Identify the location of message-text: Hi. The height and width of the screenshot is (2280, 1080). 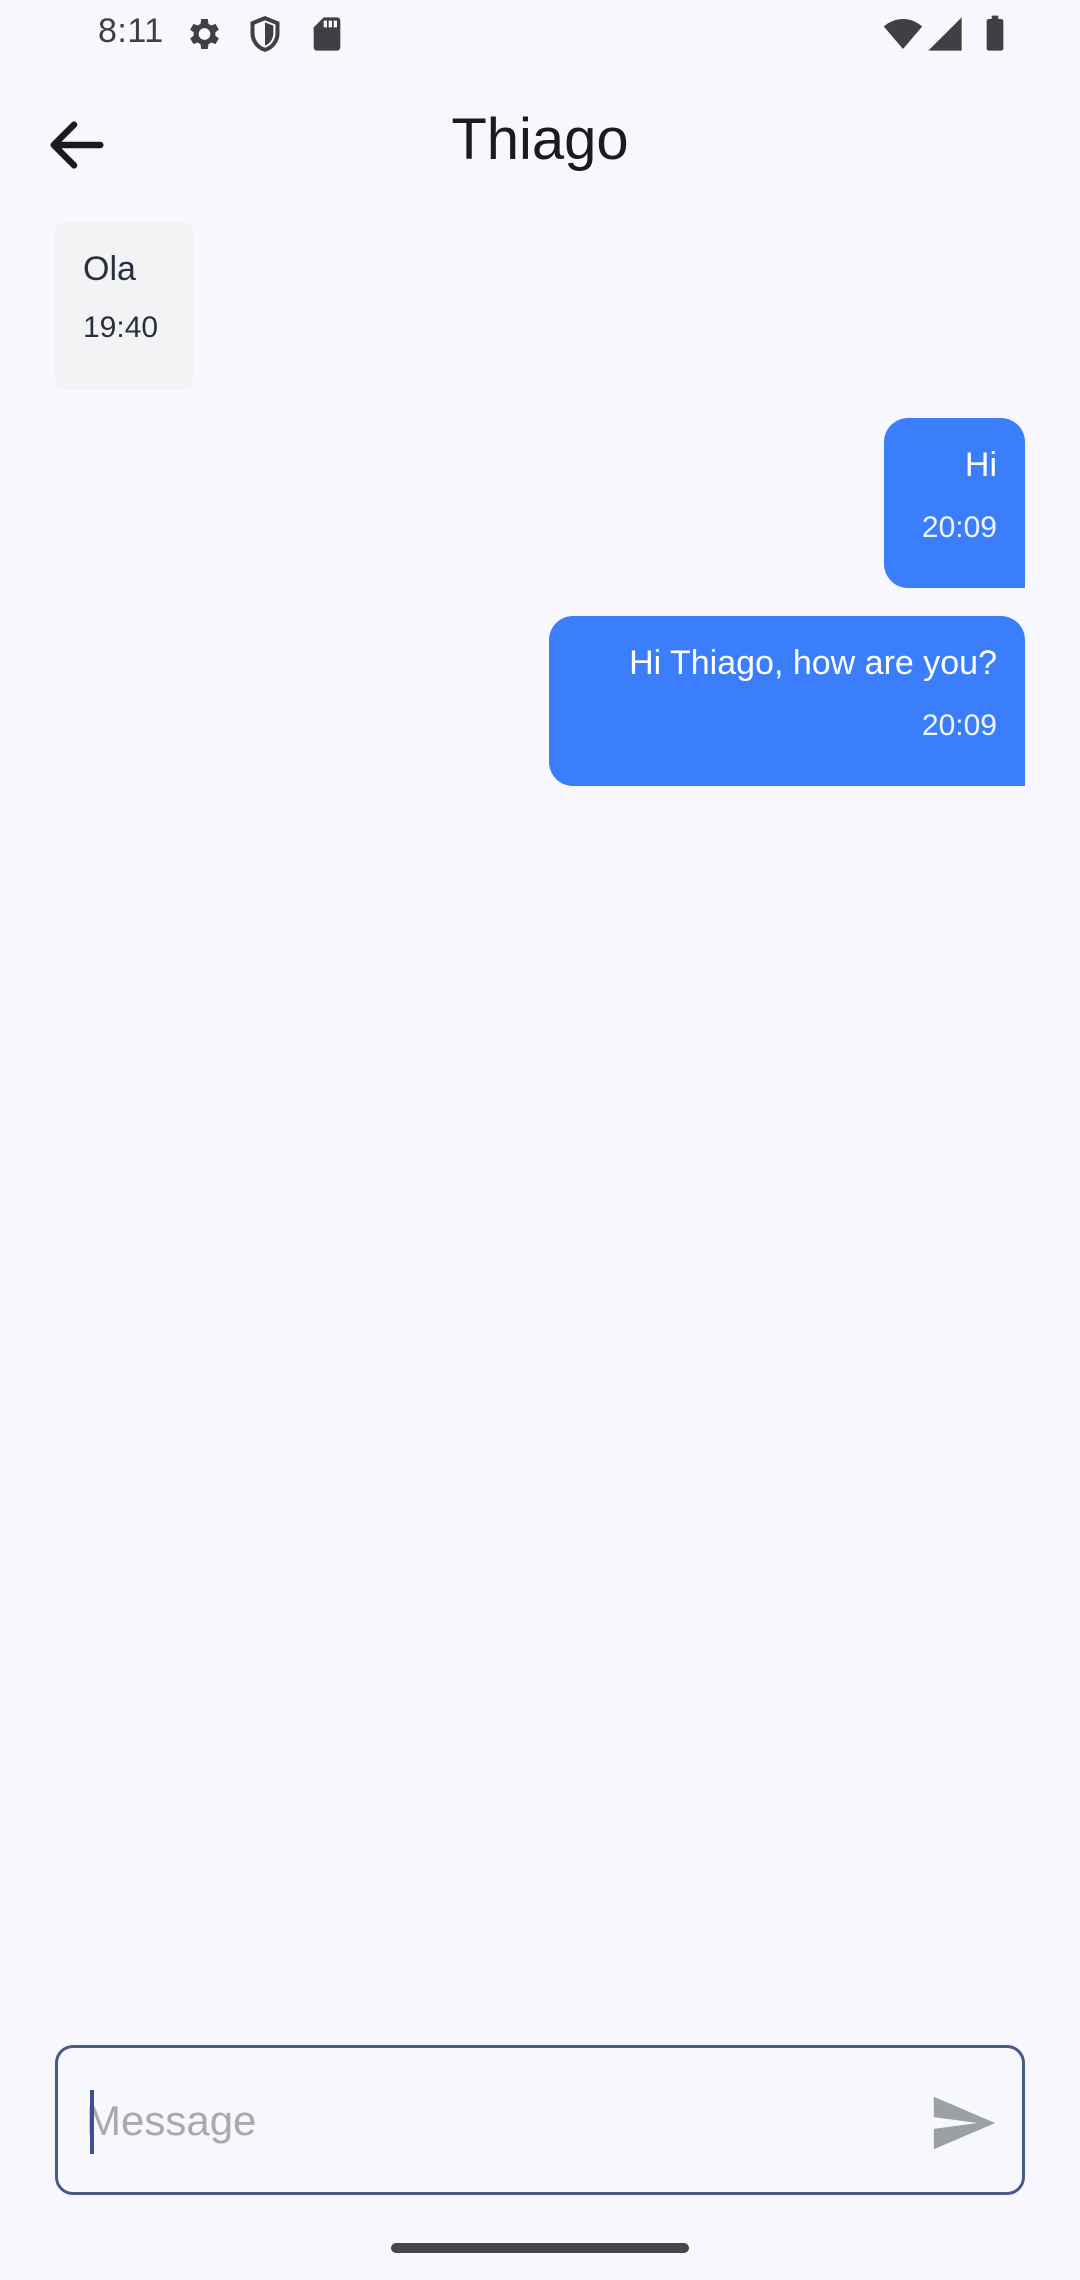
(980, 465).